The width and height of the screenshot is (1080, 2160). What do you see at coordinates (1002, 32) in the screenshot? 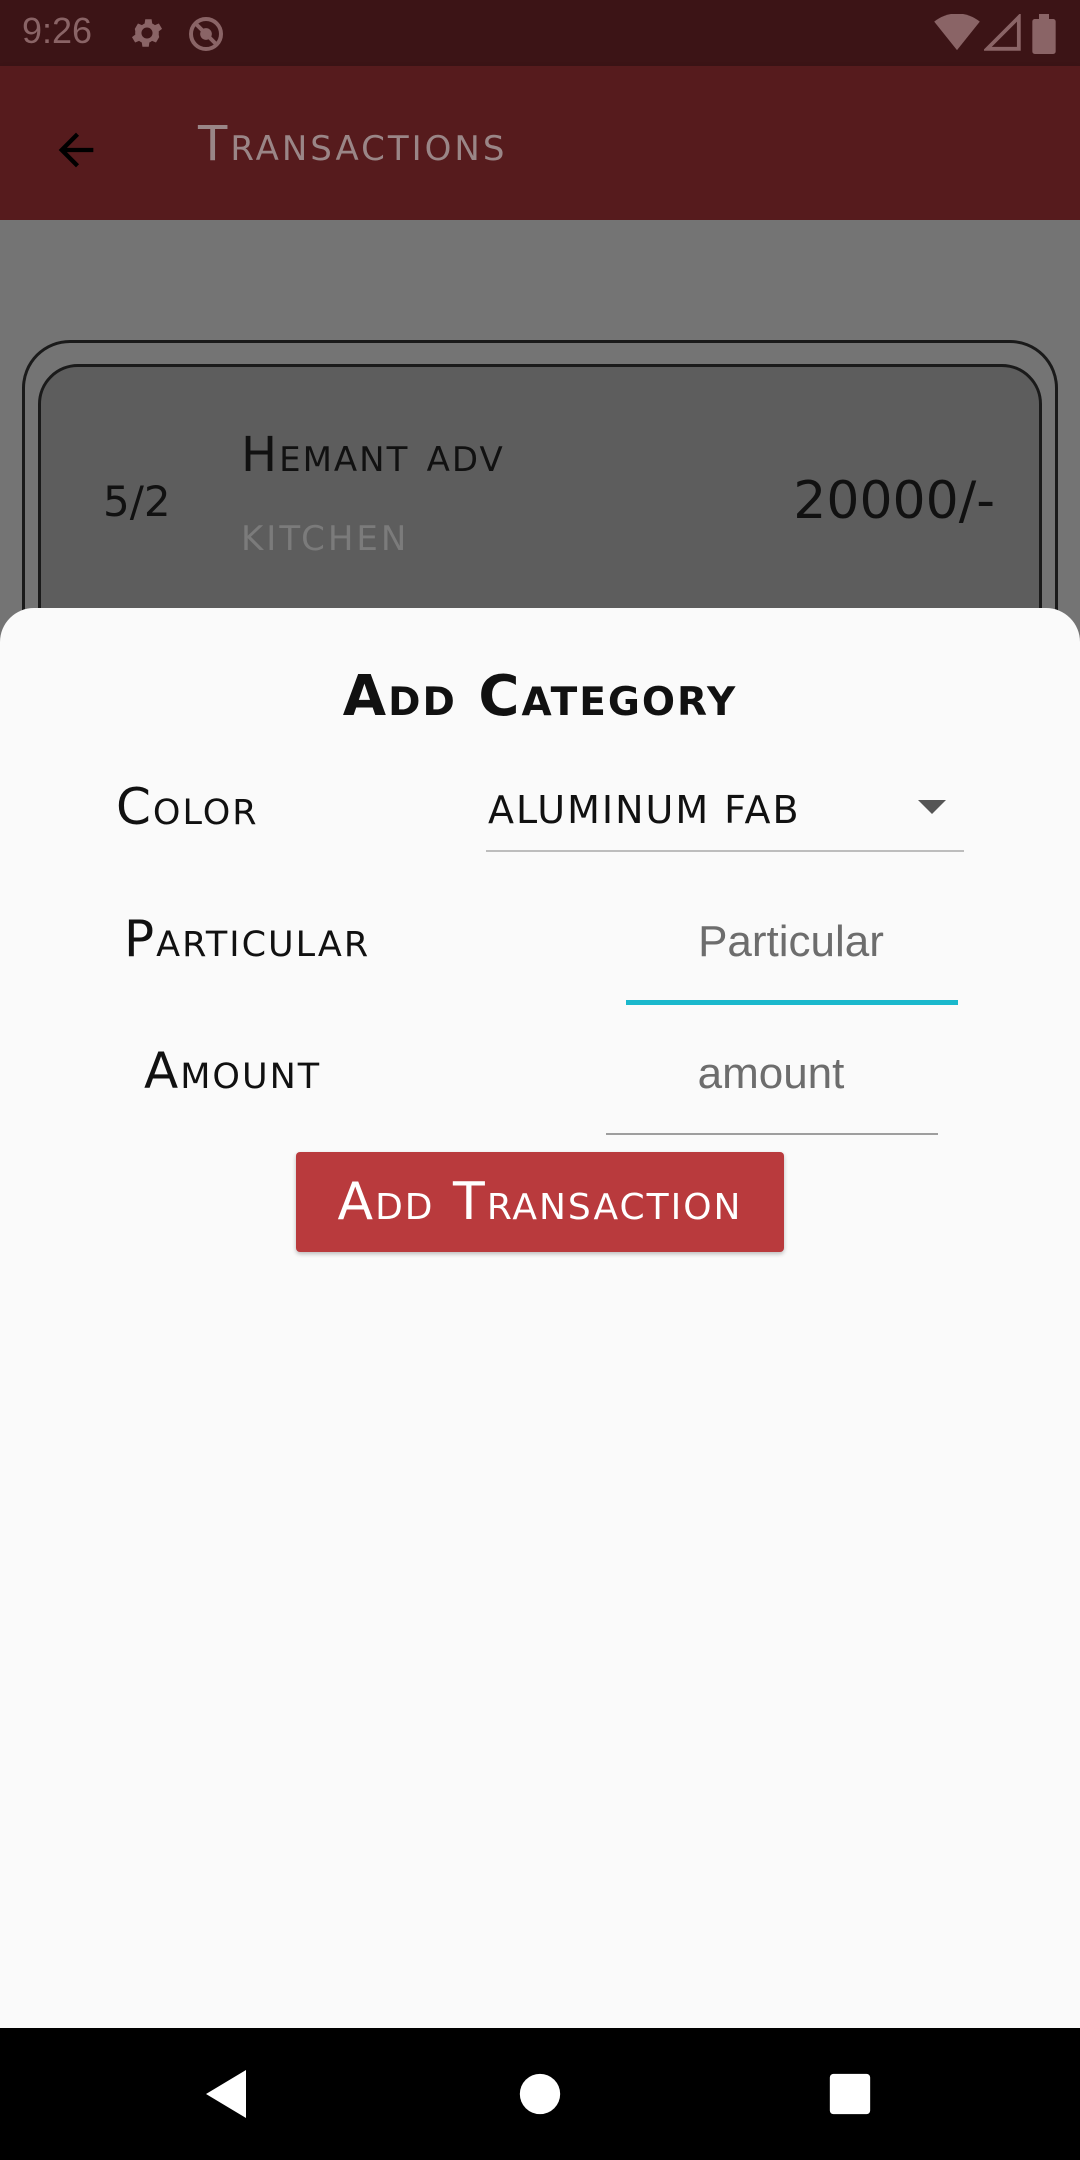
I see `signal-icon` at bounding box center [1002, 32].